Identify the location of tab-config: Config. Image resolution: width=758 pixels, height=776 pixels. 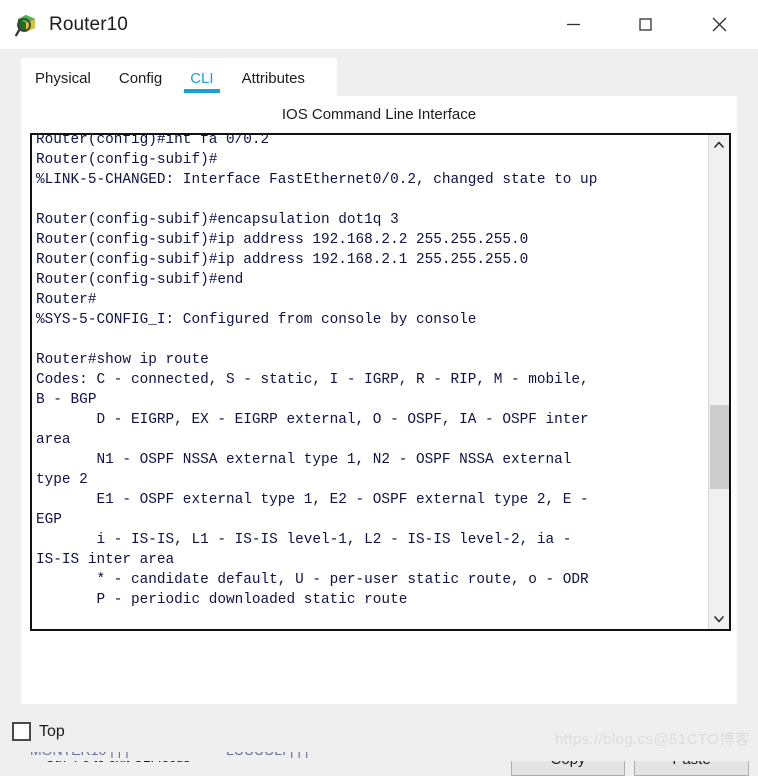
(140, 72).